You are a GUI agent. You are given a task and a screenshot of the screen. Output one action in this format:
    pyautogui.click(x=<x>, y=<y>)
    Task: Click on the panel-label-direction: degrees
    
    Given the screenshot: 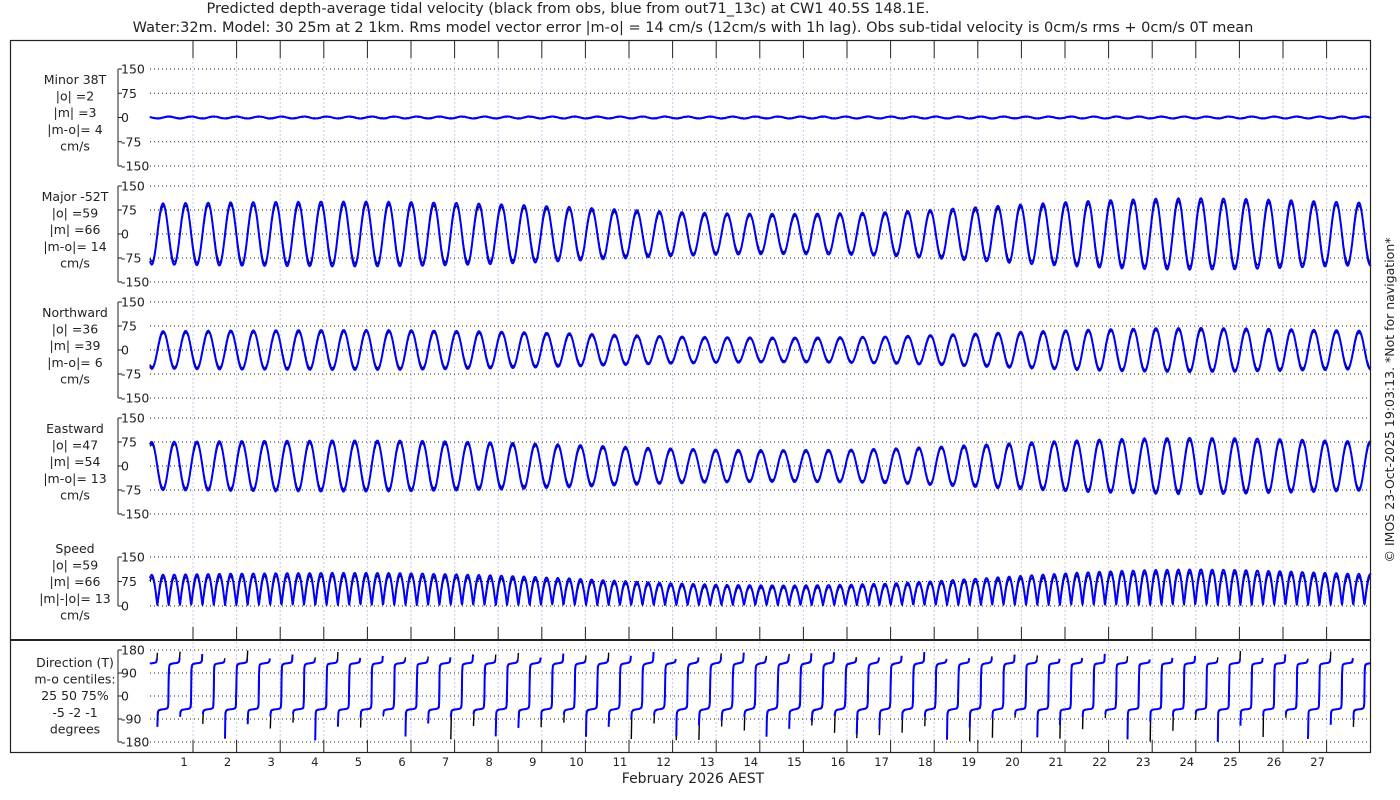 What is the action you would take?
    pyautogui.click(x=75, y=728)
    